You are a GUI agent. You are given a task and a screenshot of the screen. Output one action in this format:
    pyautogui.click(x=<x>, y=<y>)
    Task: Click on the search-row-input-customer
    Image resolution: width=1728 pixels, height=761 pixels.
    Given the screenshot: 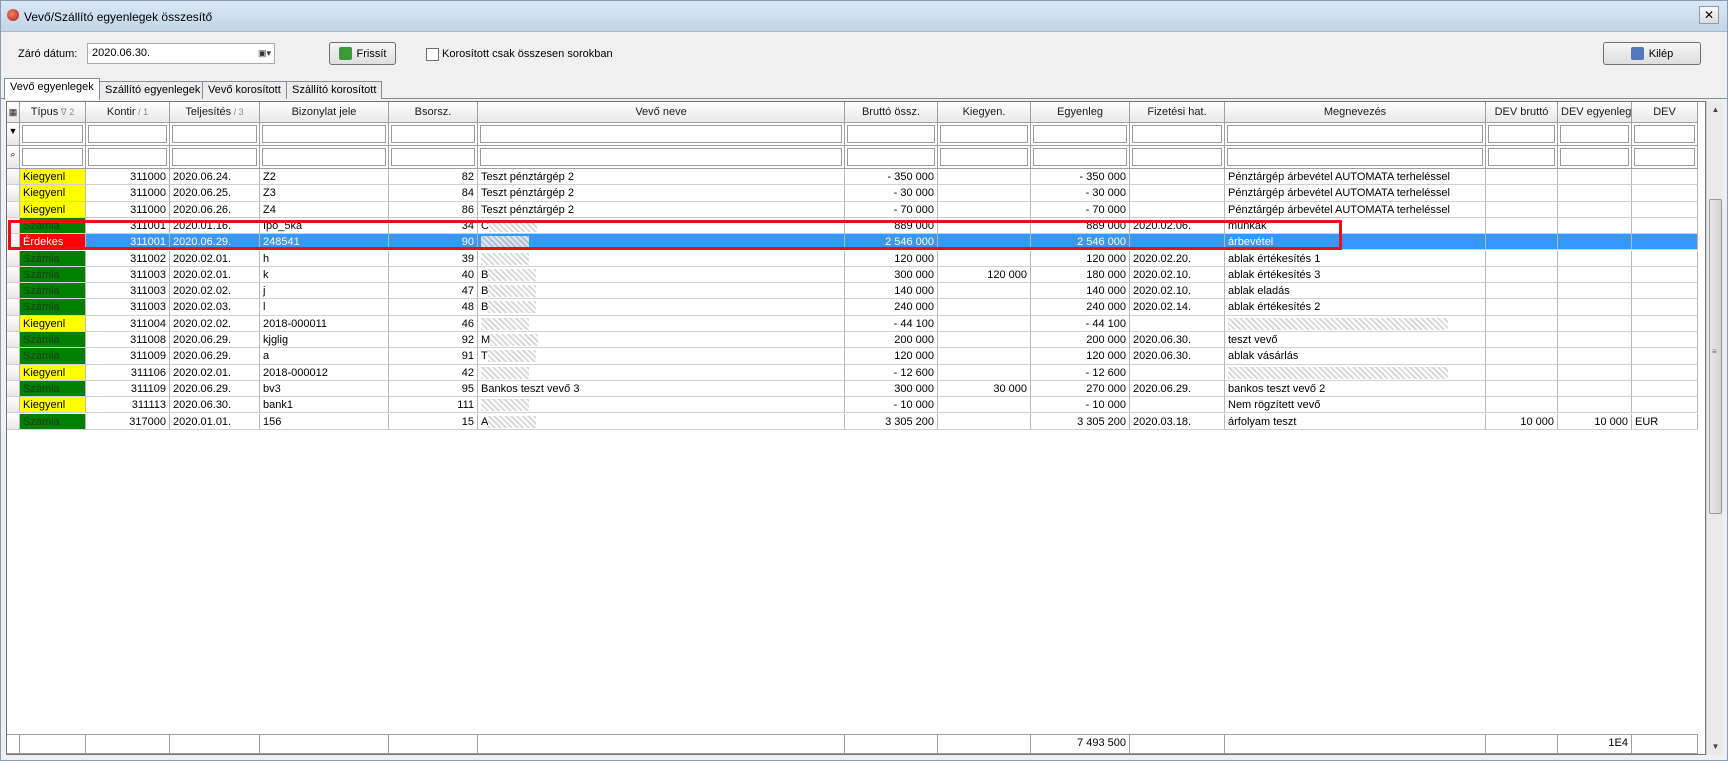 What is the action you would take?
    pyautogui.click(x=661, y=157)
    